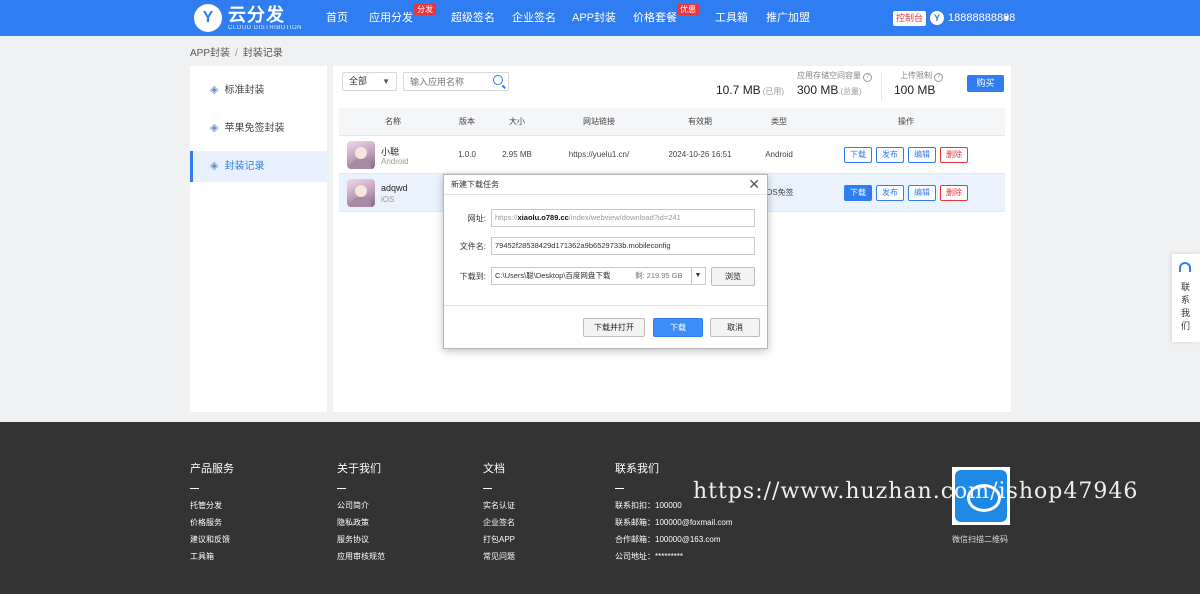  Describe the element at coordinates (637, 469) in the screenshot. I see `footer-col-title: 联系我们` at that location.